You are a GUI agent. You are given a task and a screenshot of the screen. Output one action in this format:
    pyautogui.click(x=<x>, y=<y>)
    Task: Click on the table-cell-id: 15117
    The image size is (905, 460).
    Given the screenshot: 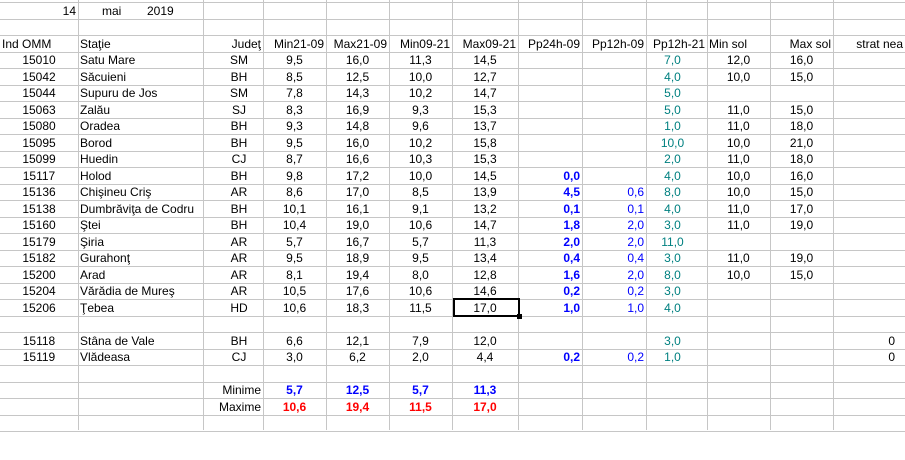 What is the action you would take?
    pyautogui.click(x=39, y=176)
    